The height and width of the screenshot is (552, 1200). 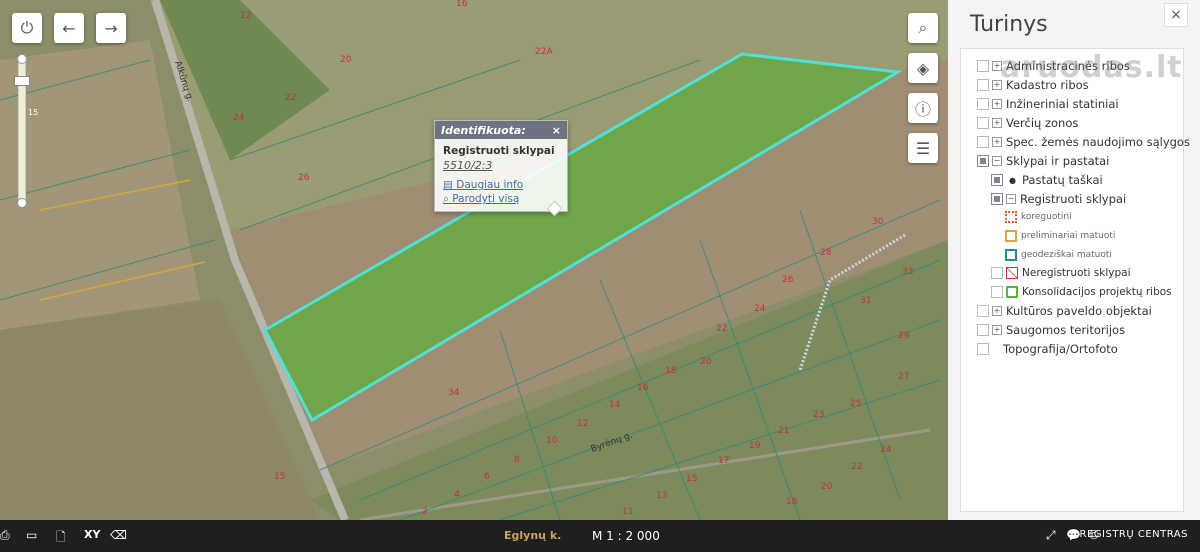 What do you see at coordinates (865, 301) in the screenshot?
I see `plot-label: 31` at bounding box center [865, 301].